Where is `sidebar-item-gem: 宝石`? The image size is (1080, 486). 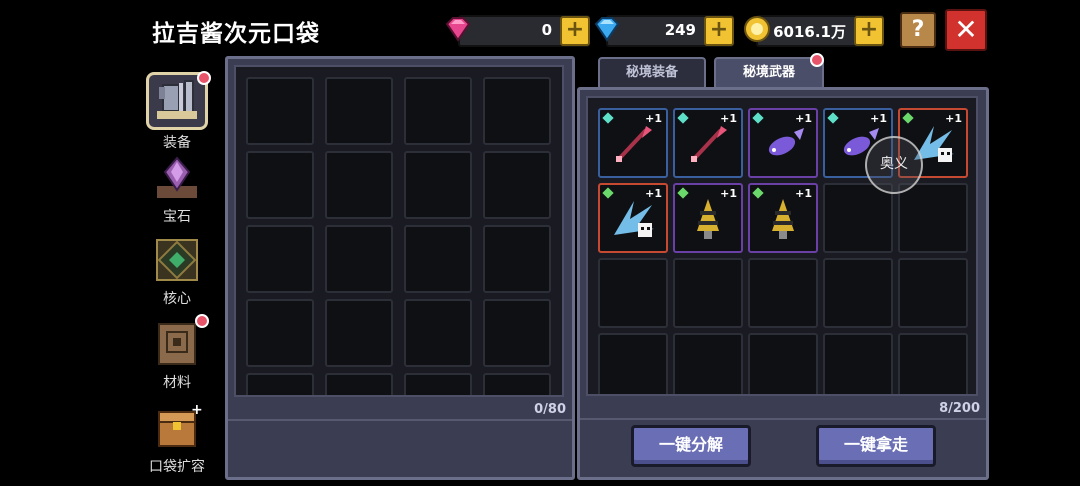 sidebar-item-gem: 宝石 is located at coordinates (177, 189).